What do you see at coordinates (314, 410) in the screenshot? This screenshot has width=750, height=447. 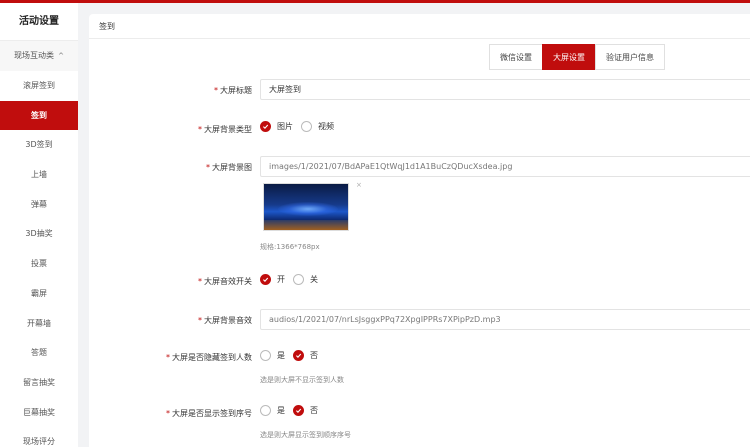 I see `show-order-no-label: 否` at bounding box center [314, 410].